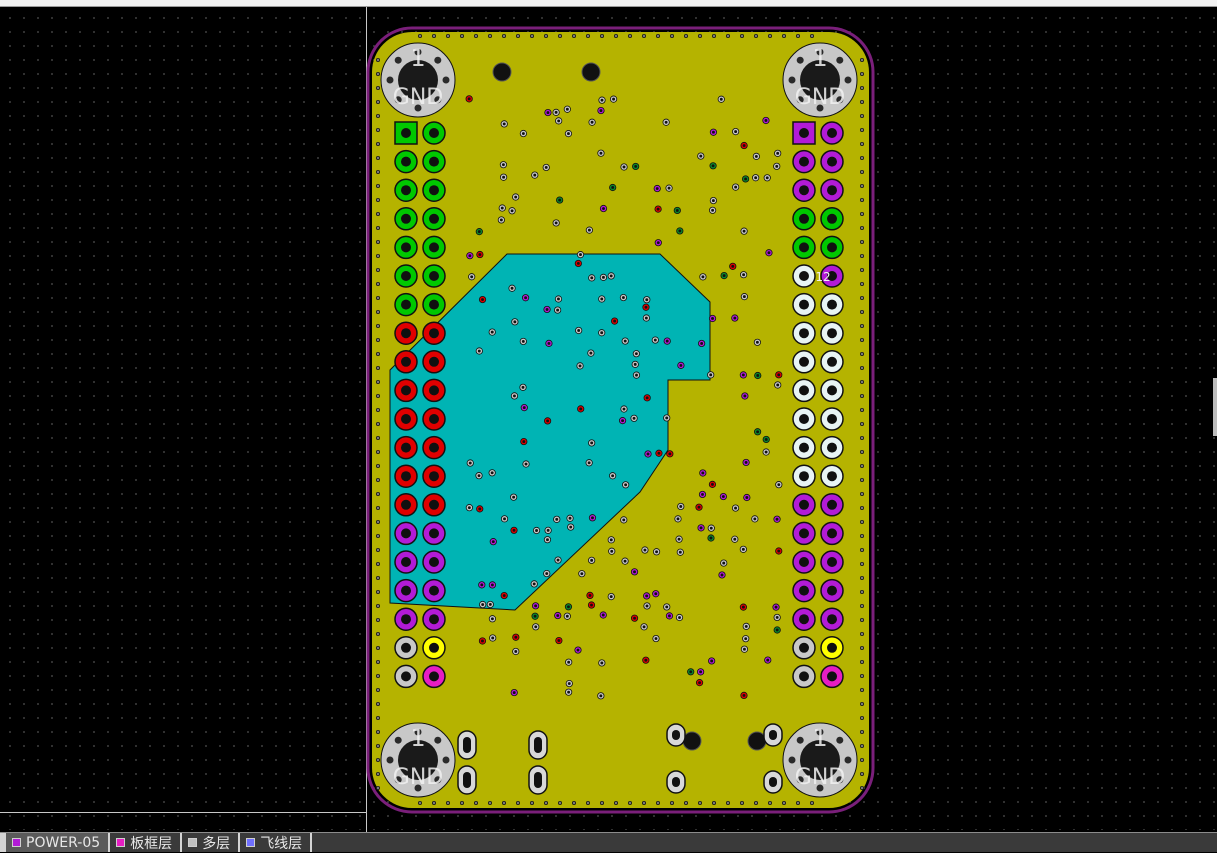  Describe the element at coordinates (210, 842) in the screenshot. I see `layer-tab-multilayer: 多层` at that location.